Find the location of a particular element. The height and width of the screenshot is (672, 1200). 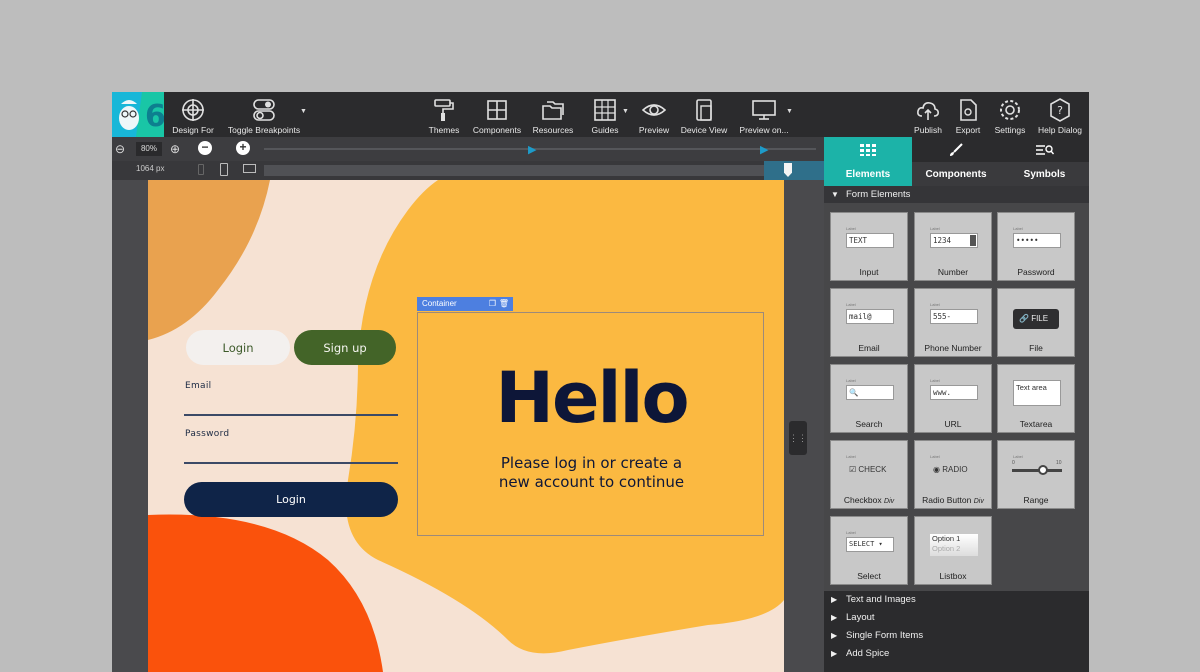

settings-label: Settings is located at coordinates (1010, 130).